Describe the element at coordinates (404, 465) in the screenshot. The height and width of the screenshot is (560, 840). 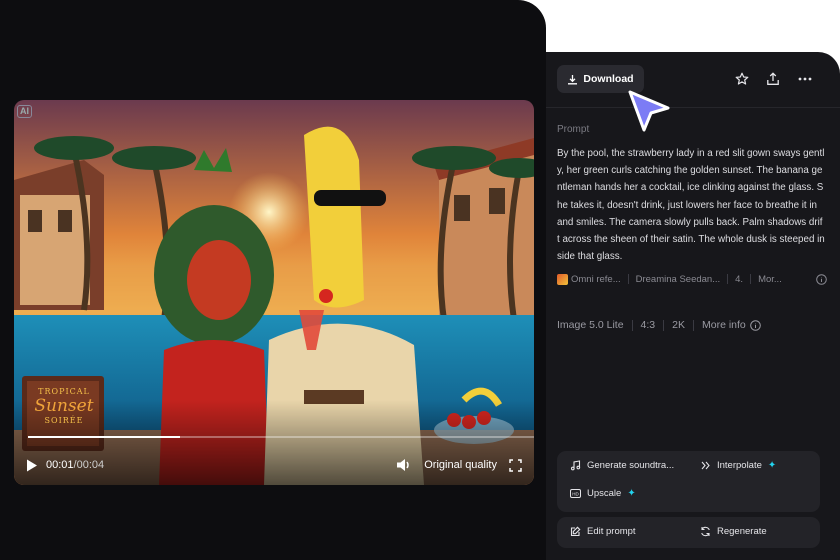
I see `volume-icon` at that location.